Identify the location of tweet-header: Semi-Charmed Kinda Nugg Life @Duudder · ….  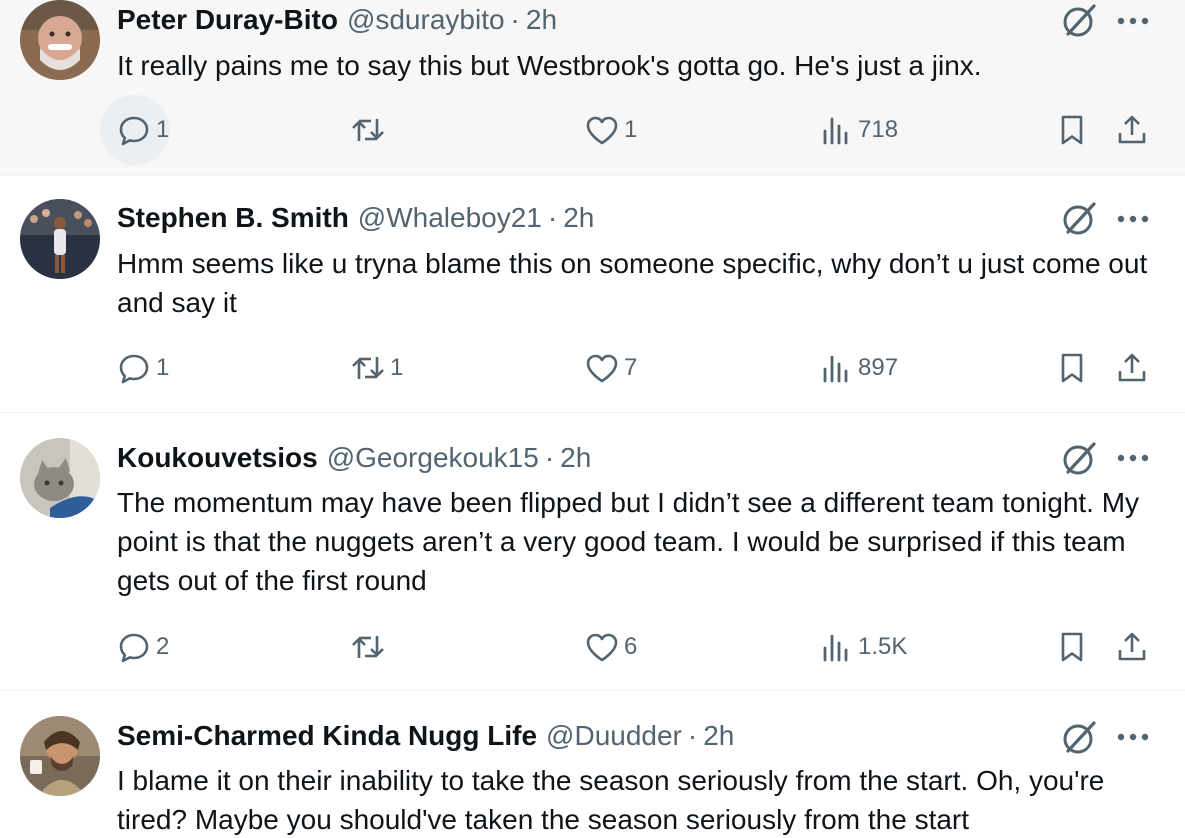
(425, 736).